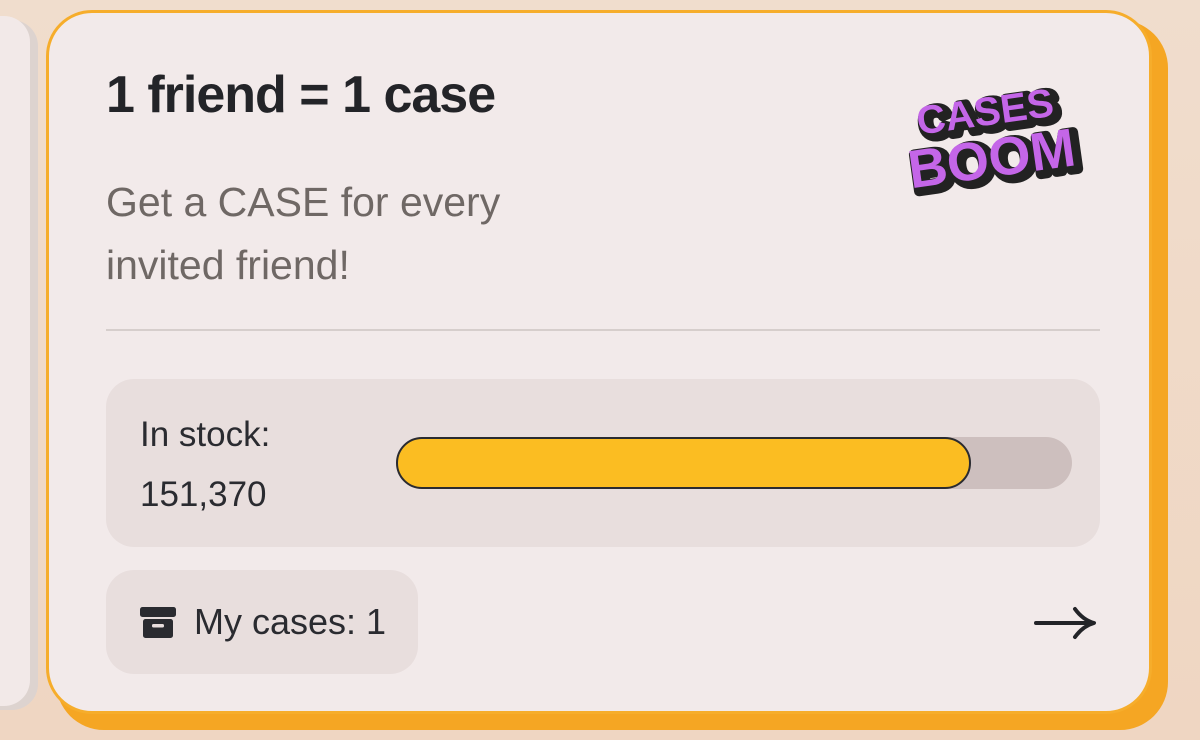  What do you see at coordinates (15, 361) in the screenshot?
I see `adjacent-card` at bounding box center [15, 361].